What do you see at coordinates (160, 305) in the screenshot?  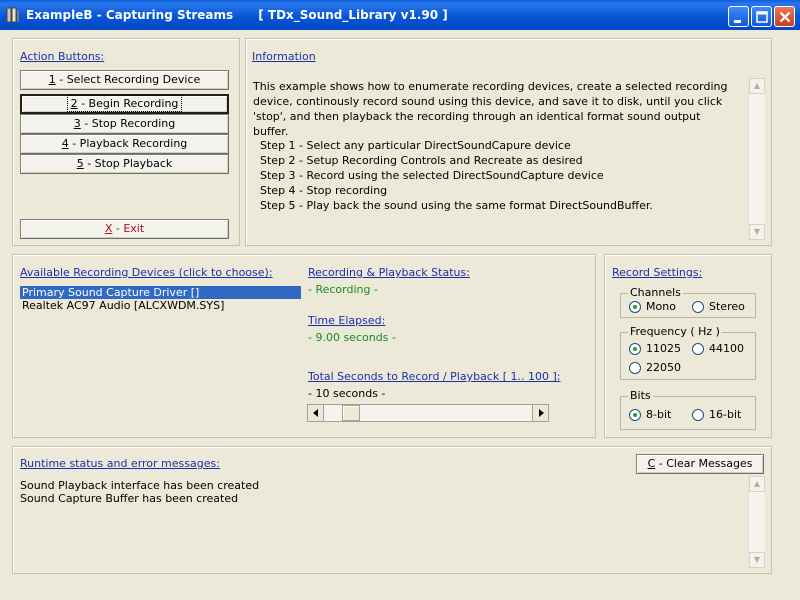 I see `device-list-item: Realtek AC97 Audio [ALCXWDM.SYS]` at bounding box center [160, 305].